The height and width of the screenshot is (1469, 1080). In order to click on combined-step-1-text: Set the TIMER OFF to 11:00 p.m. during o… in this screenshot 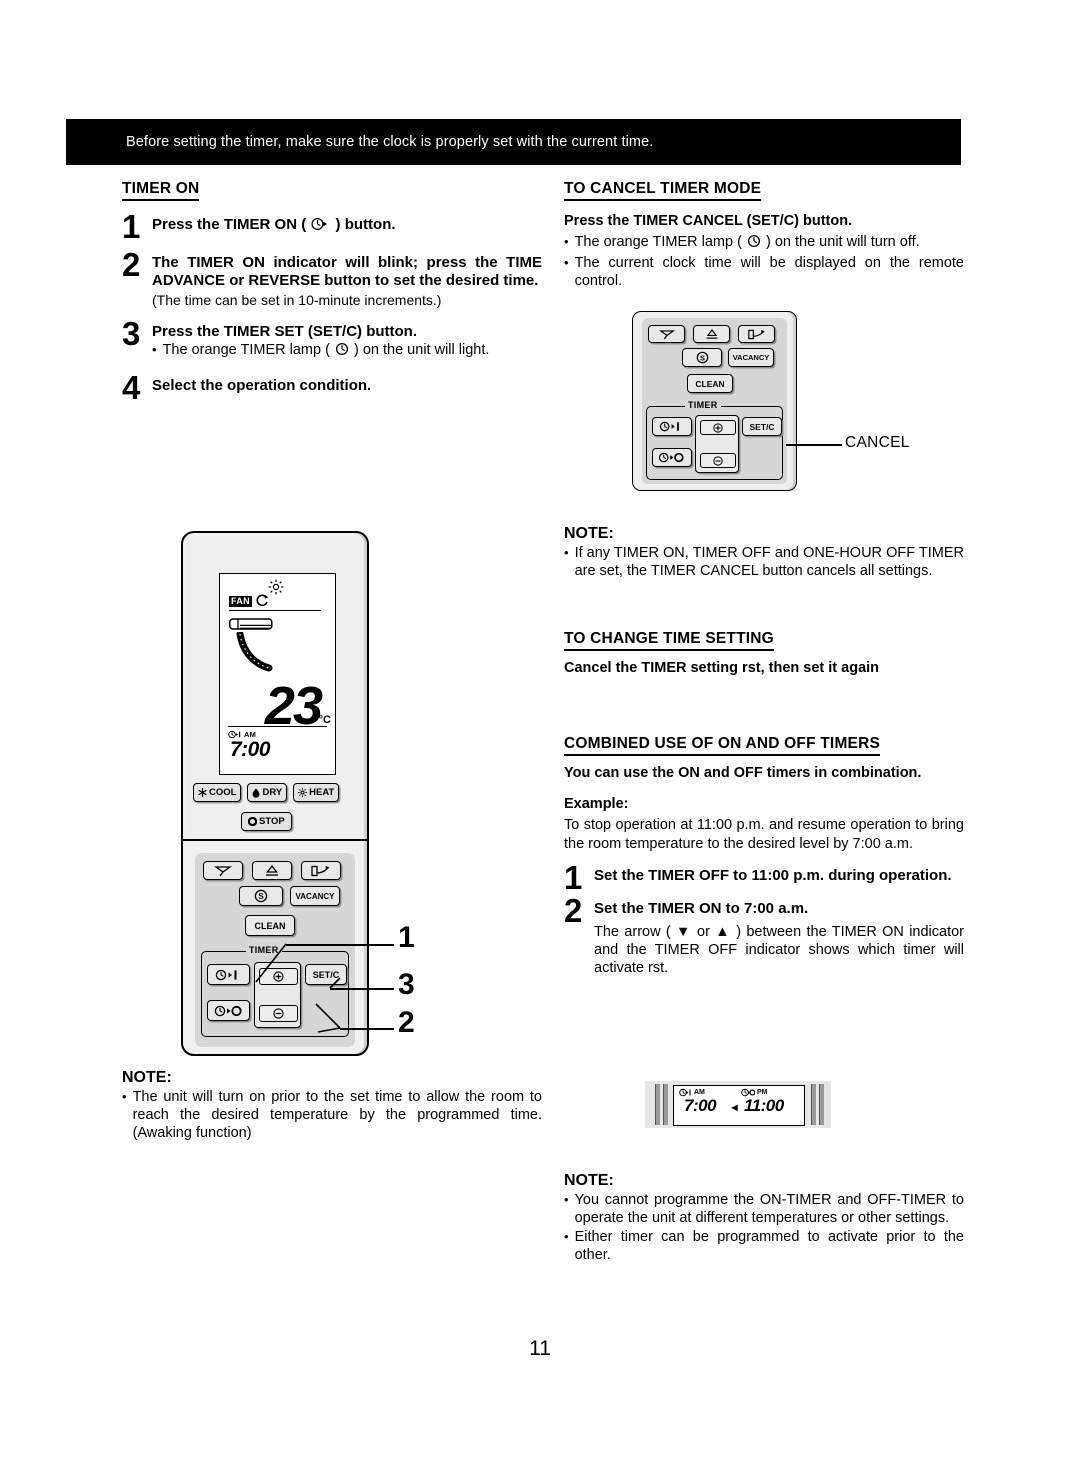, I will do `click(773, 875)`.